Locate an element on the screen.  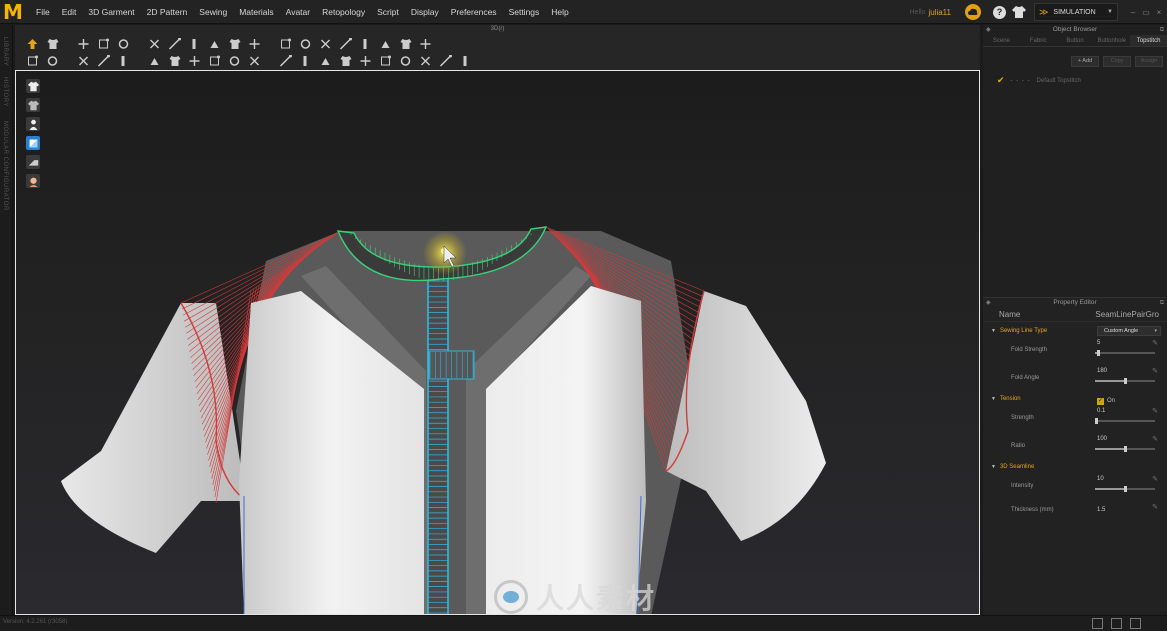
intensity-slider is located at coordinates (1125, 489).